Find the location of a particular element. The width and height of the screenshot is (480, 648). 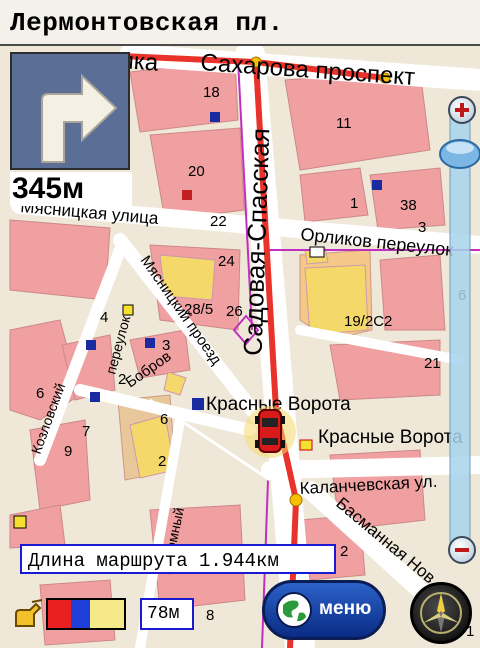

menu-button: меню is located at coordinates (324, 610).